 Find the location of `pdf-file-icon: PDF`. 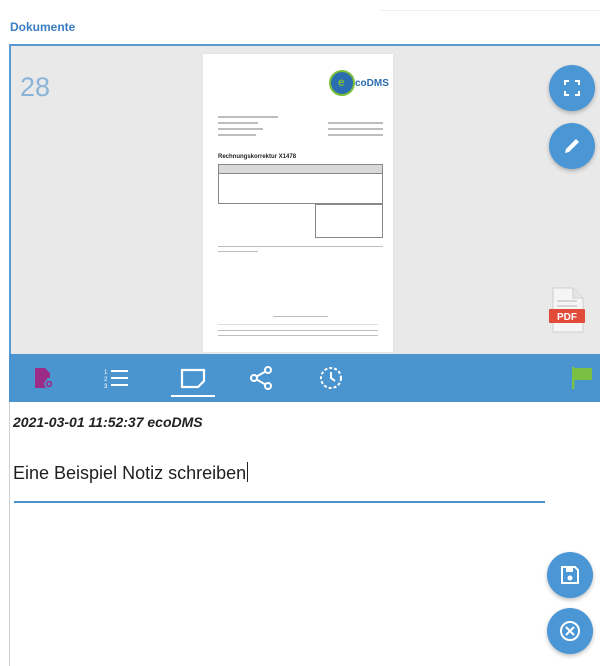

pdf-file-icon: PDF is located at coordinates (567, 310).